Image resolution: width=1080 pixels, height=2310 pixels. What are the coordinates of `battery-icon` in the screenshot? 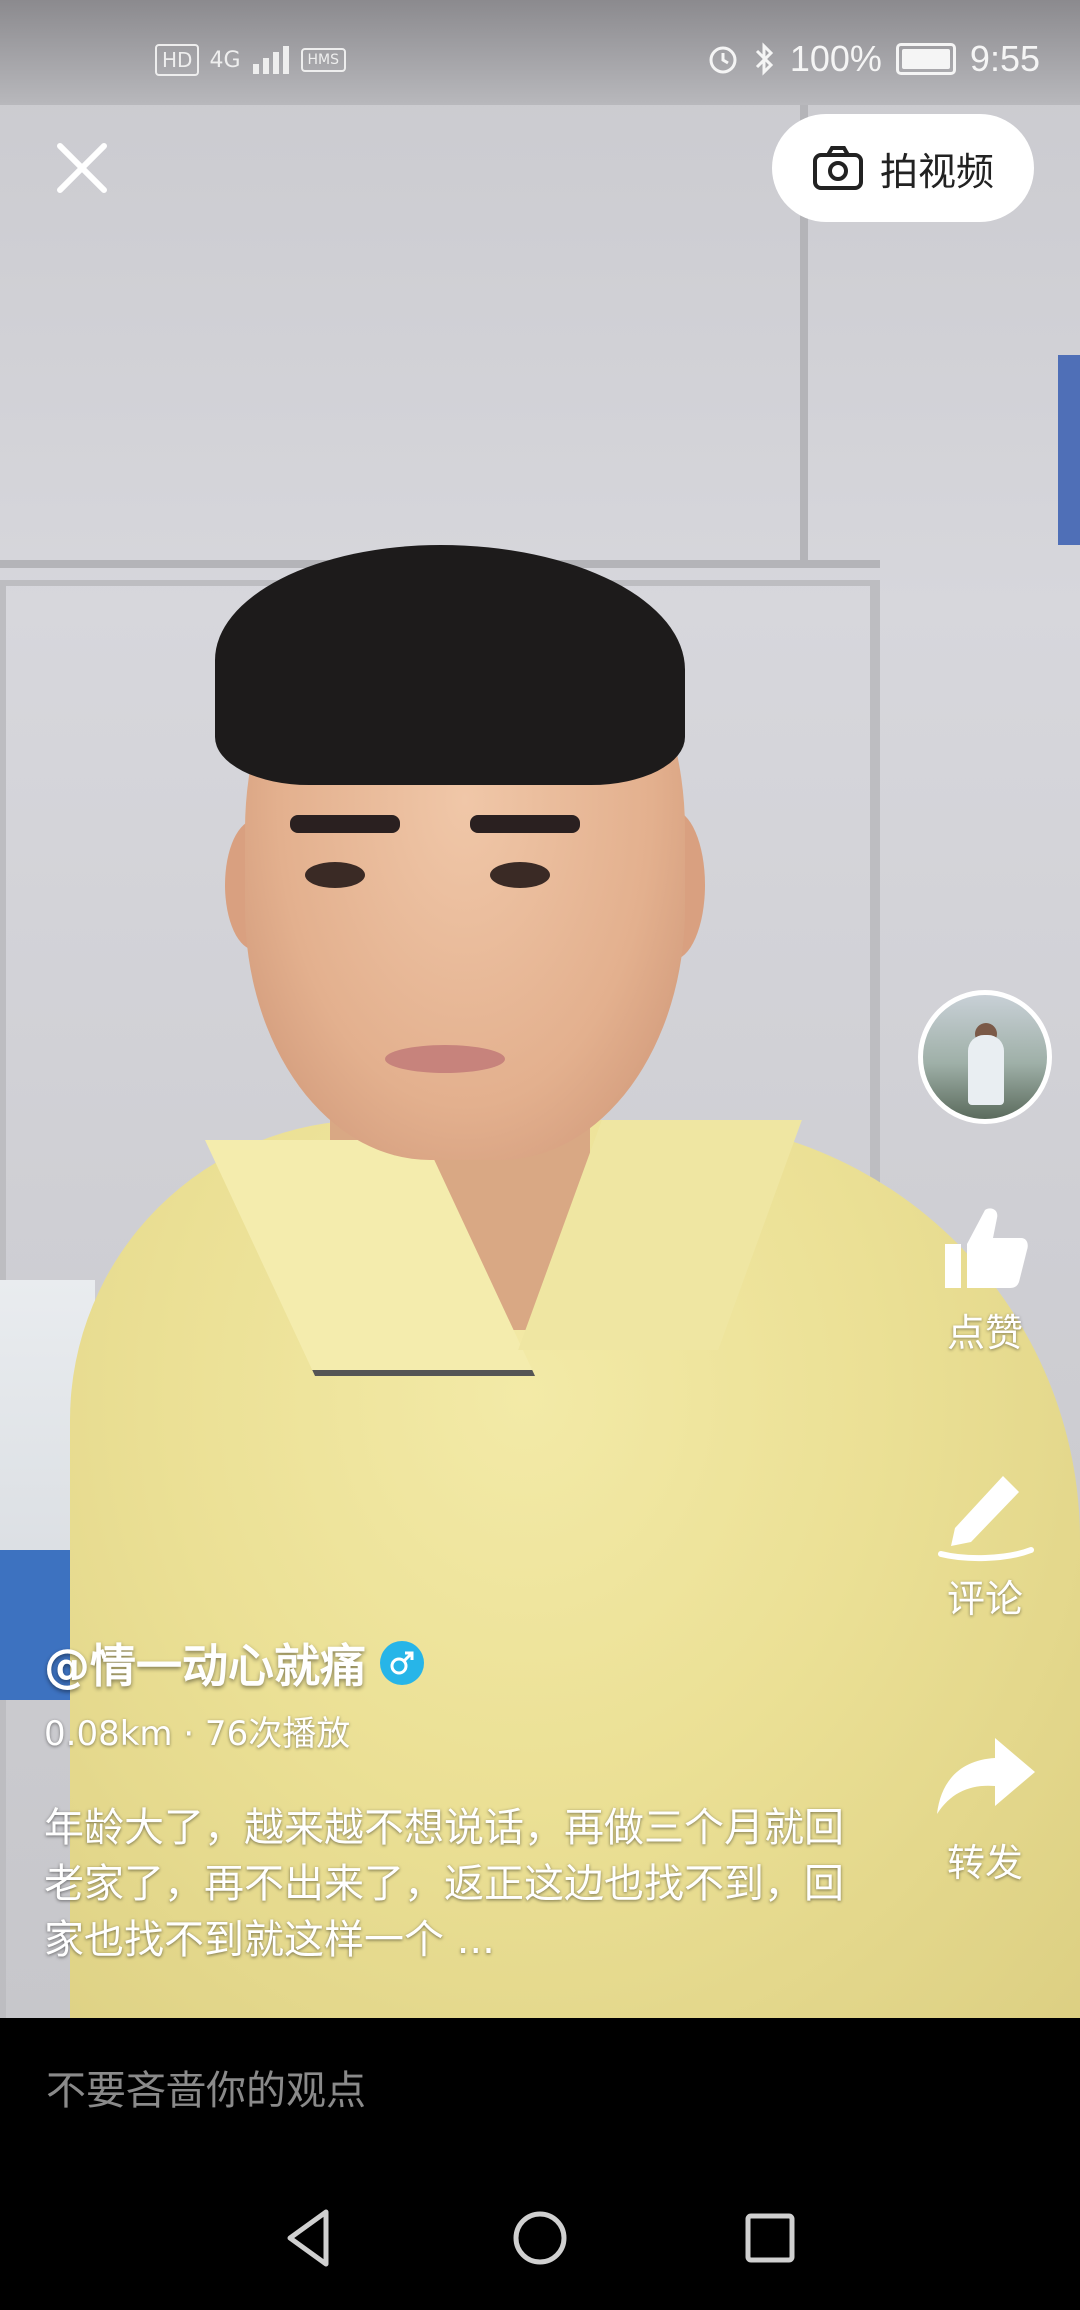 It's located at (925, 59).